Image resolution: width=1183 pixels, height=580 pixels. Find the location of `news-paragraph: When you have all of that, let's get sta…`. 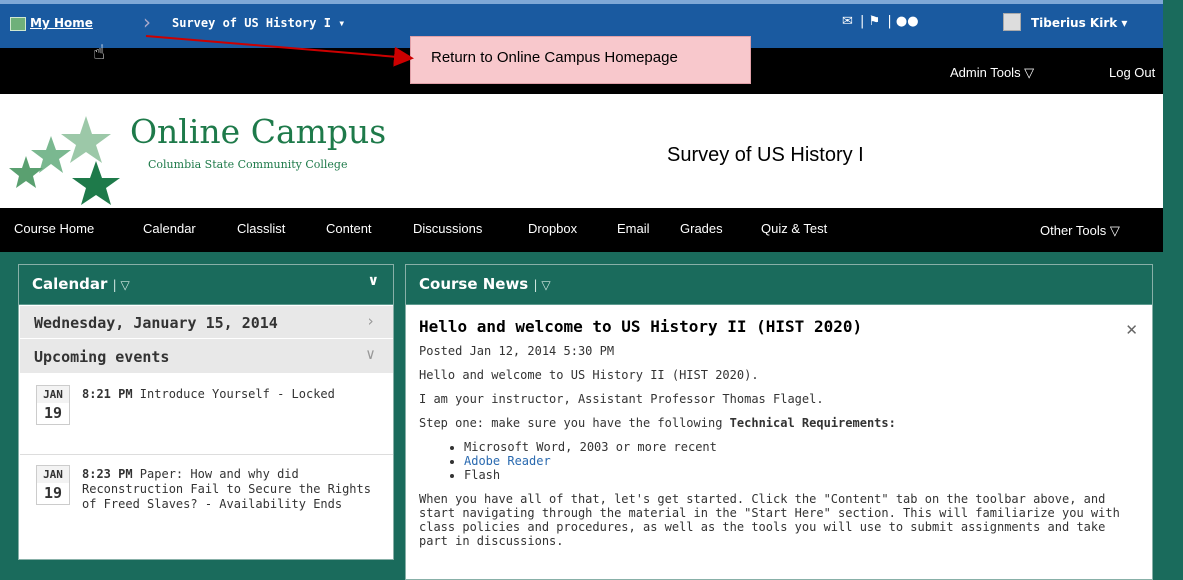

news-paragraph: When you have all of that, let's get sta… is located at coordinates (769, 520).